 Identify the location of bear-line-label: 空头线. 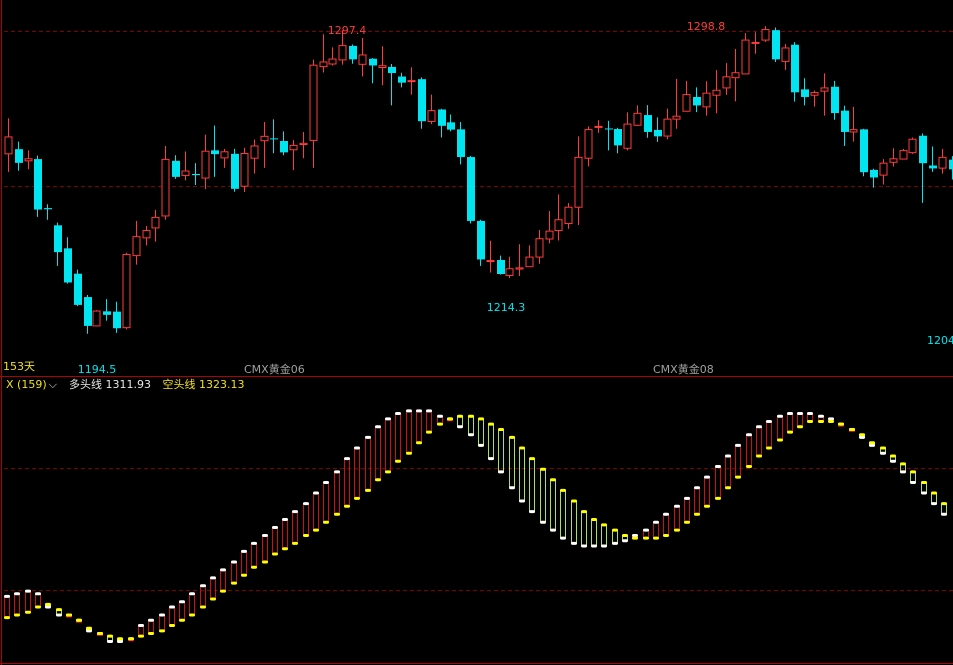
(179, 384).